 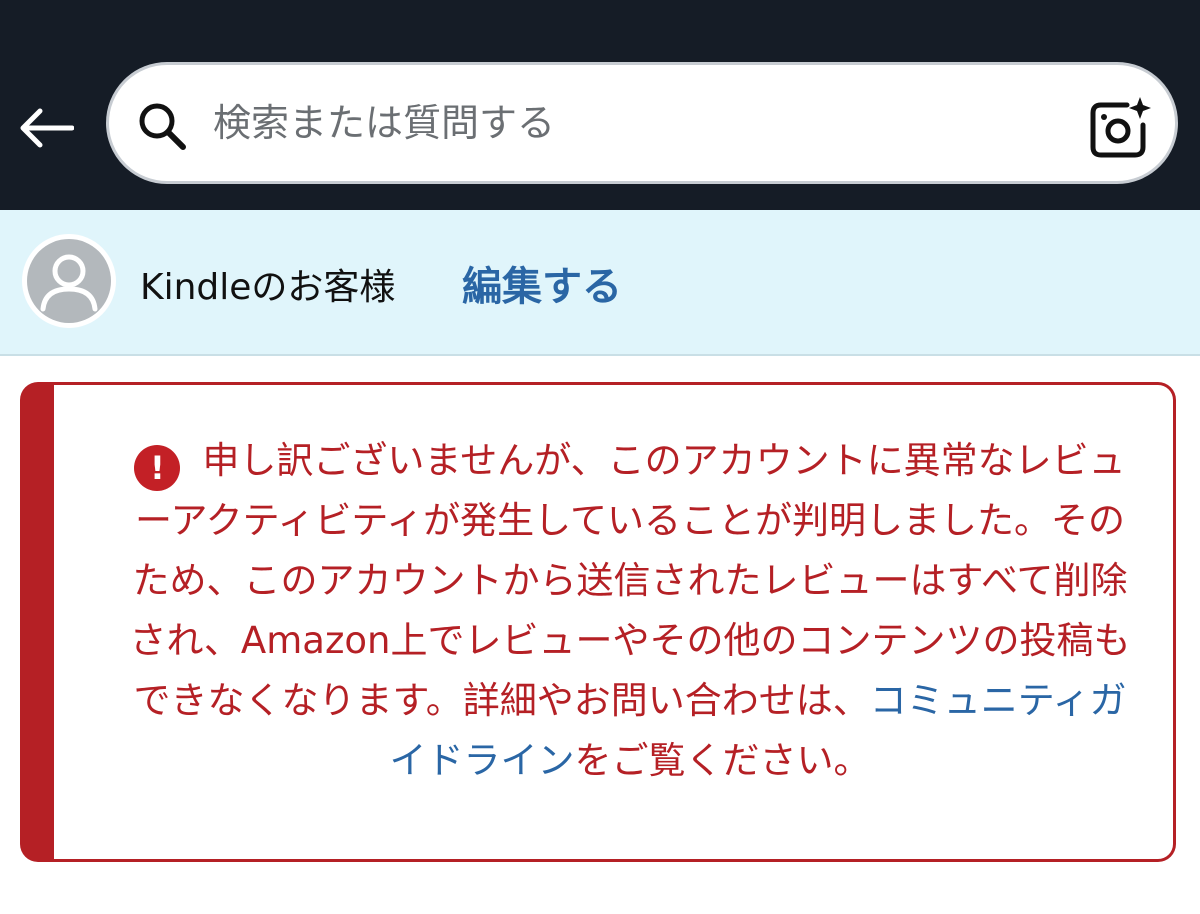 I want to click on back-arrow-icon, so click(x=47, y=128).